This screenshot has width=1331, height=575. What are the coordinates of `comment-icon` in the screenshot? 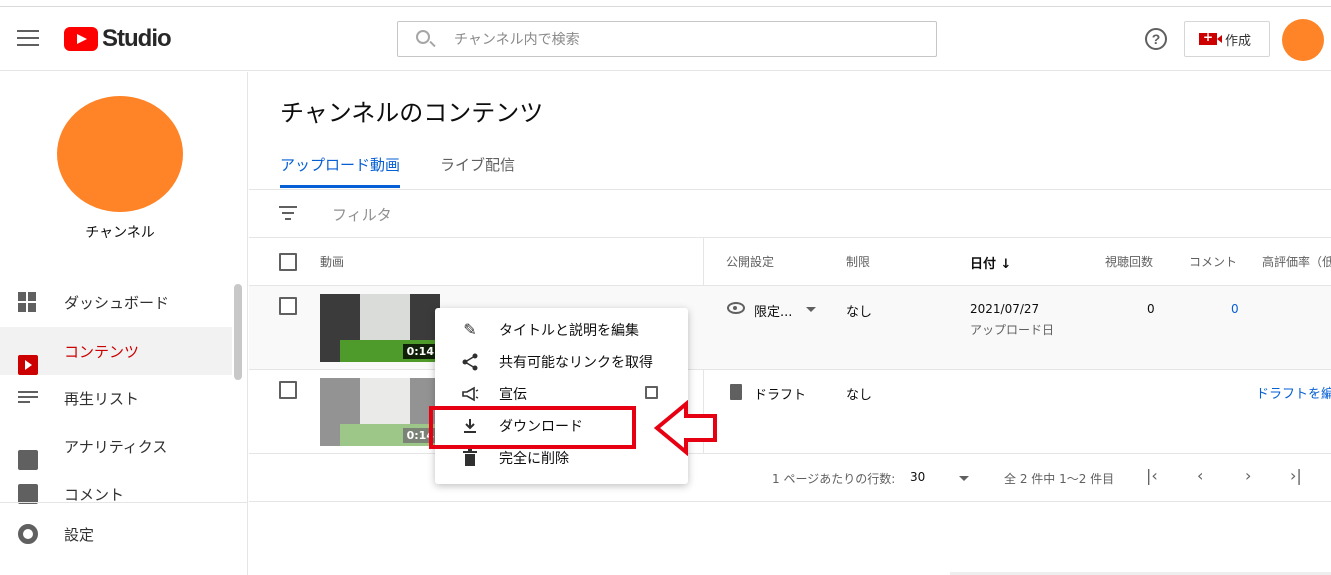 It's located at (28, 494).